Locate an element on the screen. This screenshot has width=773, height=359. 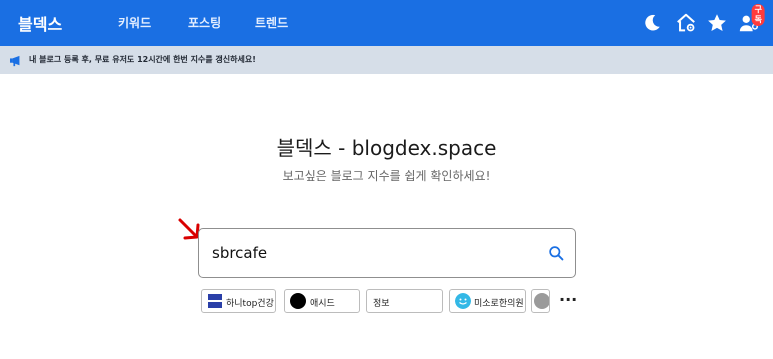
logo-avatar is located at coordinates (215, 301).